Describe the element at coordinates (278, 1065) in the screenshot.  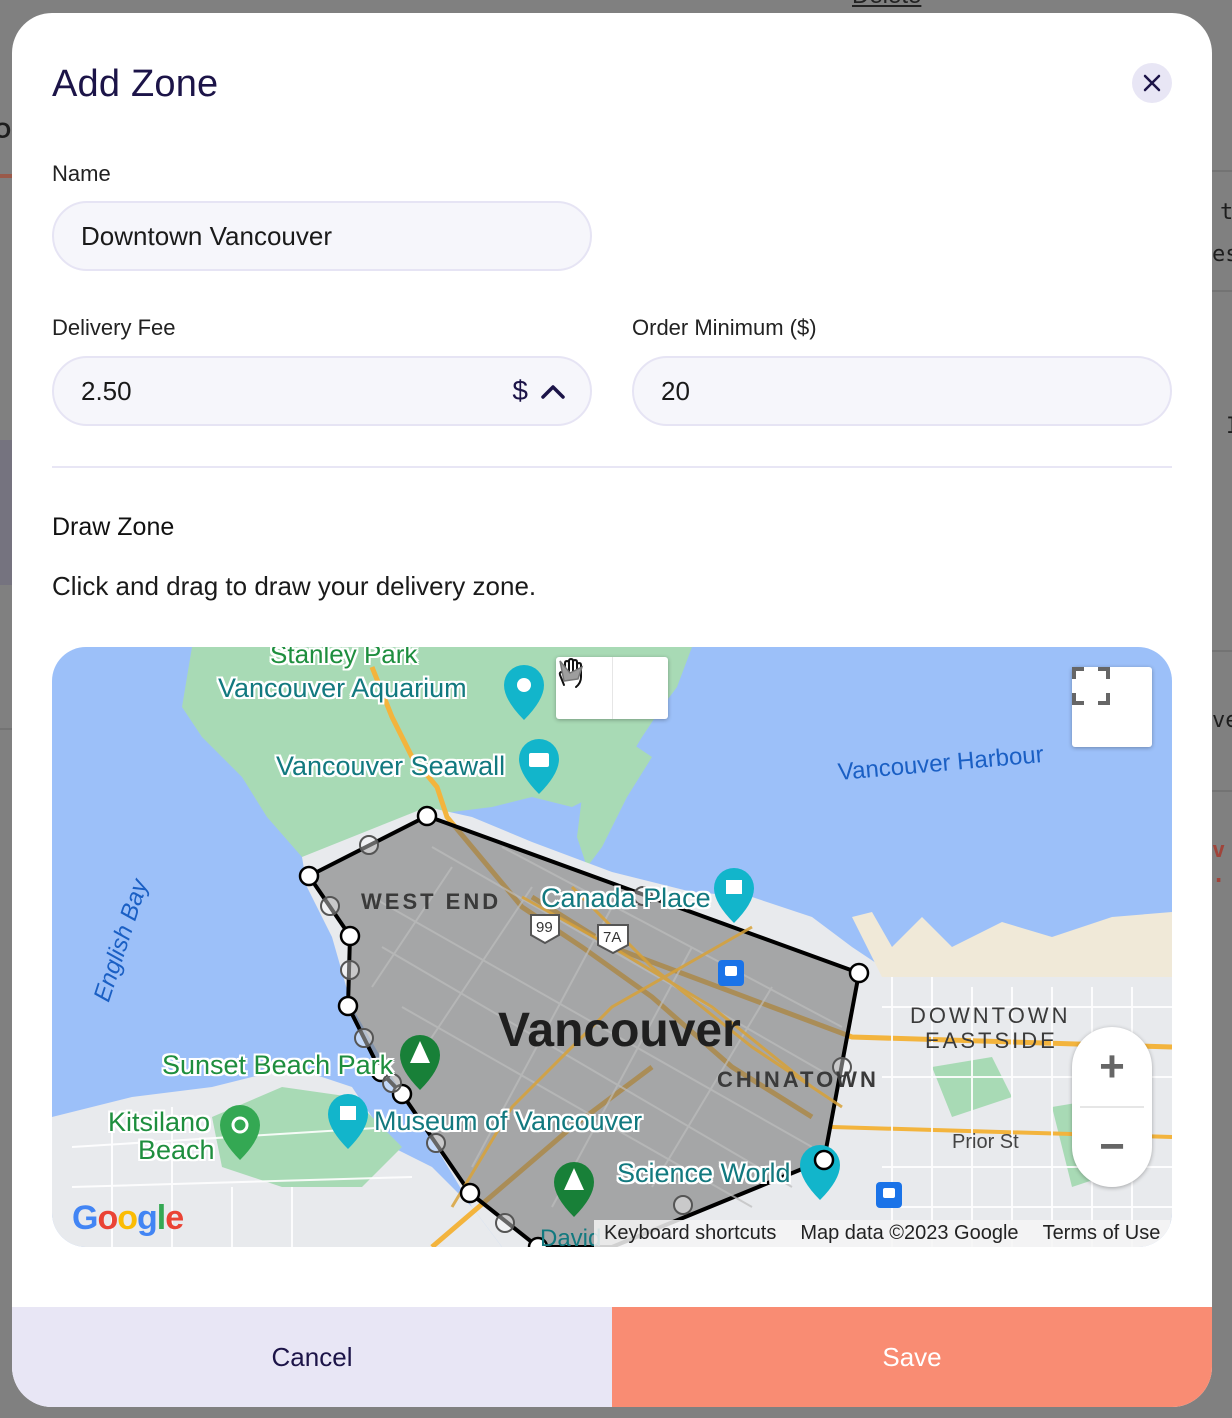
I see `map-label-sunset-beach-park: Sunset Beach Park` at that location.